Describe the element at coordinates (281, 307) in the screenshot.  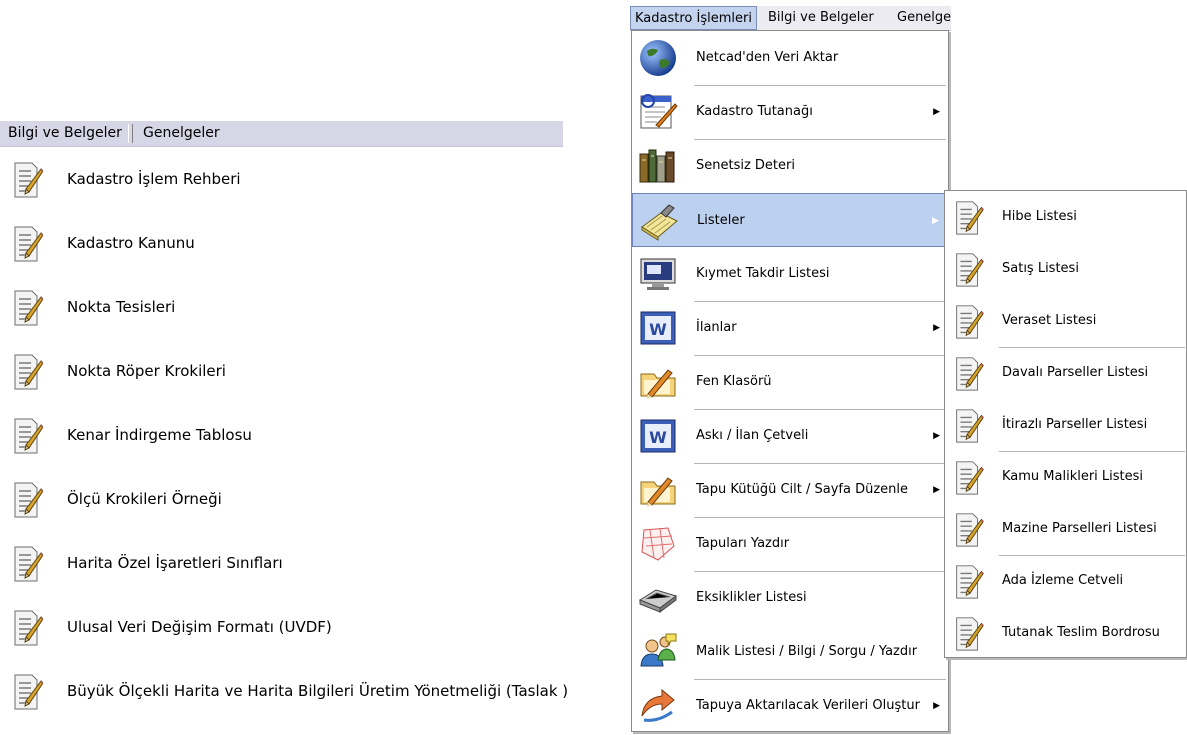
I see `left-menu-item: Nokta Tesisleri` at that location.